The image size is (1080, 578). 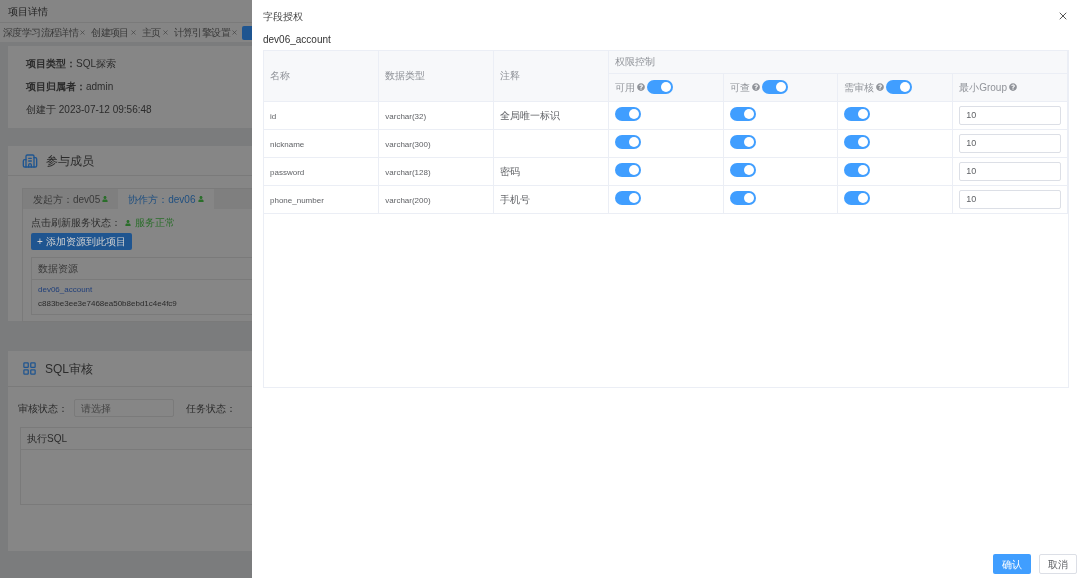 What do you see at coordinates (155, 223) in the screenshot?
I see `service-status: 服务正常` at bounding box center [155, 223].